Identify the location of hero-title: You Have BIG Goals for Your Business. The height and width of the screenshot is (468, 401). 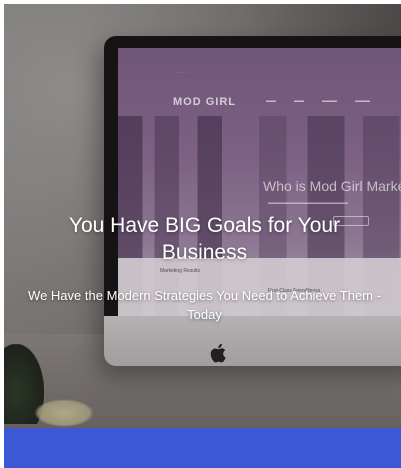
(204, 239).